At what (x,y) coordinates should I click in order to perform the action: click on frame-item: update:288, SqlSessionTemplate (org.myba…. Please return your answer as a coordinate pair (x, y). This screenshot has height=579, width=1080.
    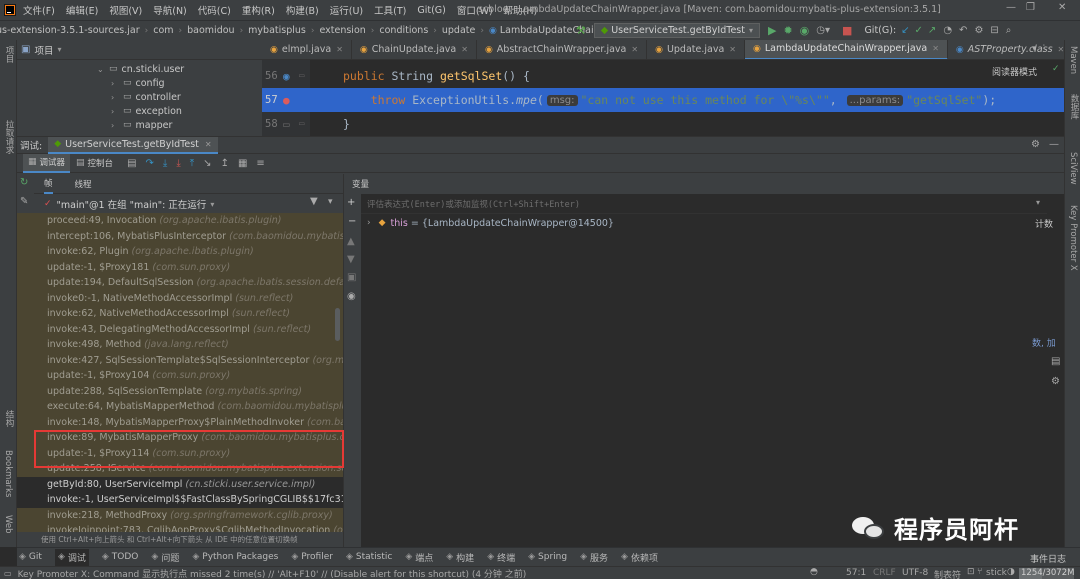
    Looking at the image, I should click on (180, 391).